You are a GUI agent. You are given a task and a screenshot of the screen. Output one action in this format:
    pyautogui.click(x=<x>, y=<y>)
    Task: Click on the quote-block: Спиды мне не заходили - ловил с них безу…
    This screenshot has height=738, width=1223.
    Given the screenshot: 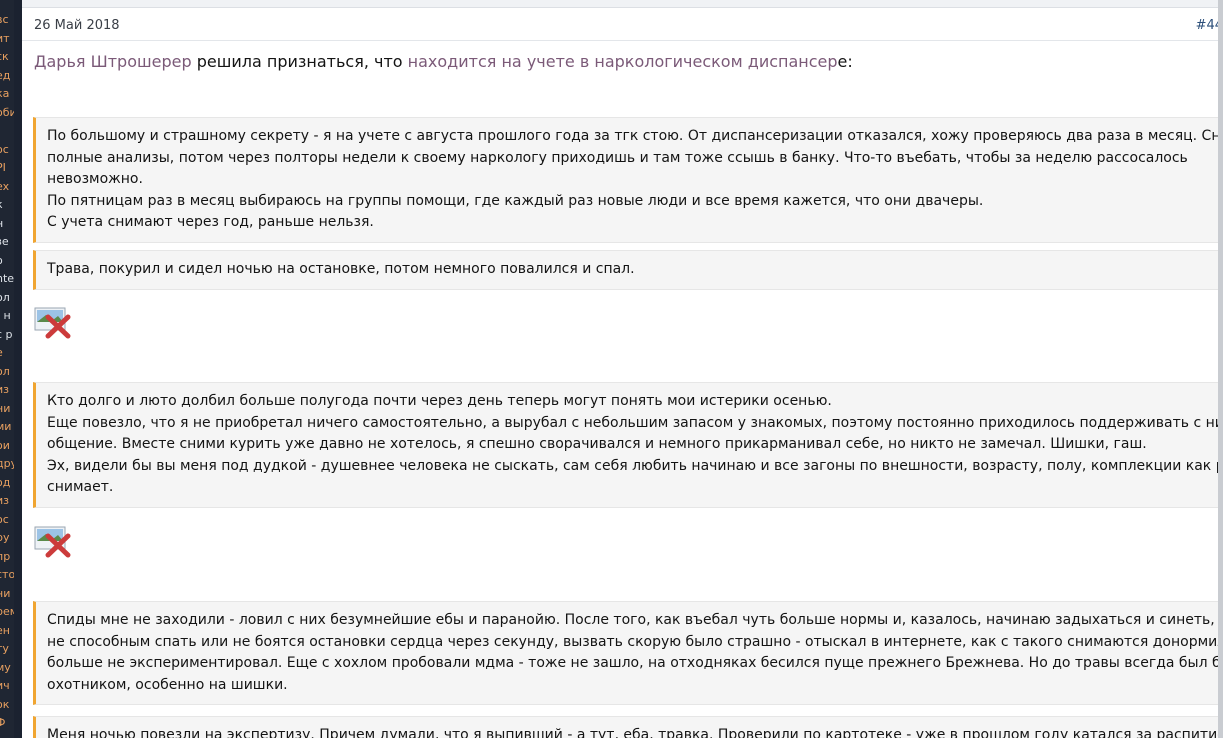 What is the action you would take?
    pyautogui.click(x=628, y=653)
    